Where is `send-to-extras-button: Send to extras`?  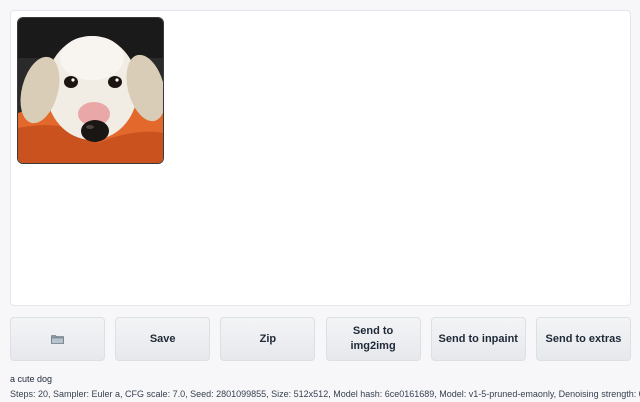
send-to-extras-button: Send to extras is located at coordinates (583, 339).